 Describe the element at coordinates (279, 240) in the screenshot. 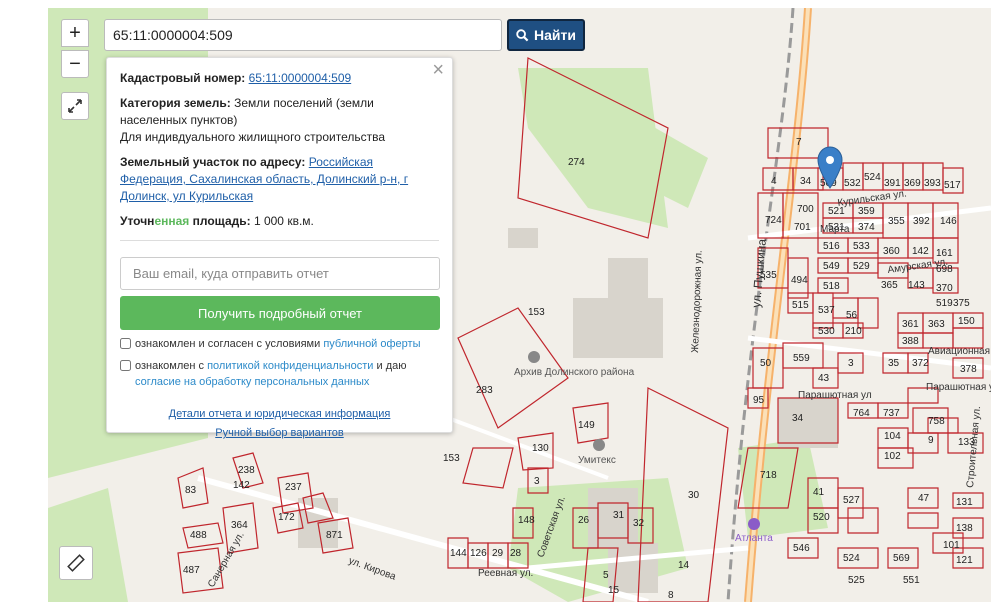

I see `divider` at that location.